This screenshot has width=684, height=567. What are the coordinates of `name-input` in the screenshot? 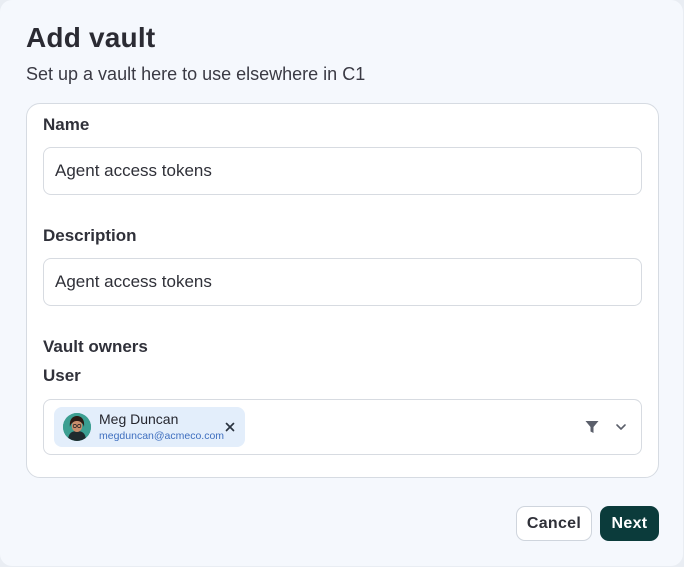 It's located at (348, 171).